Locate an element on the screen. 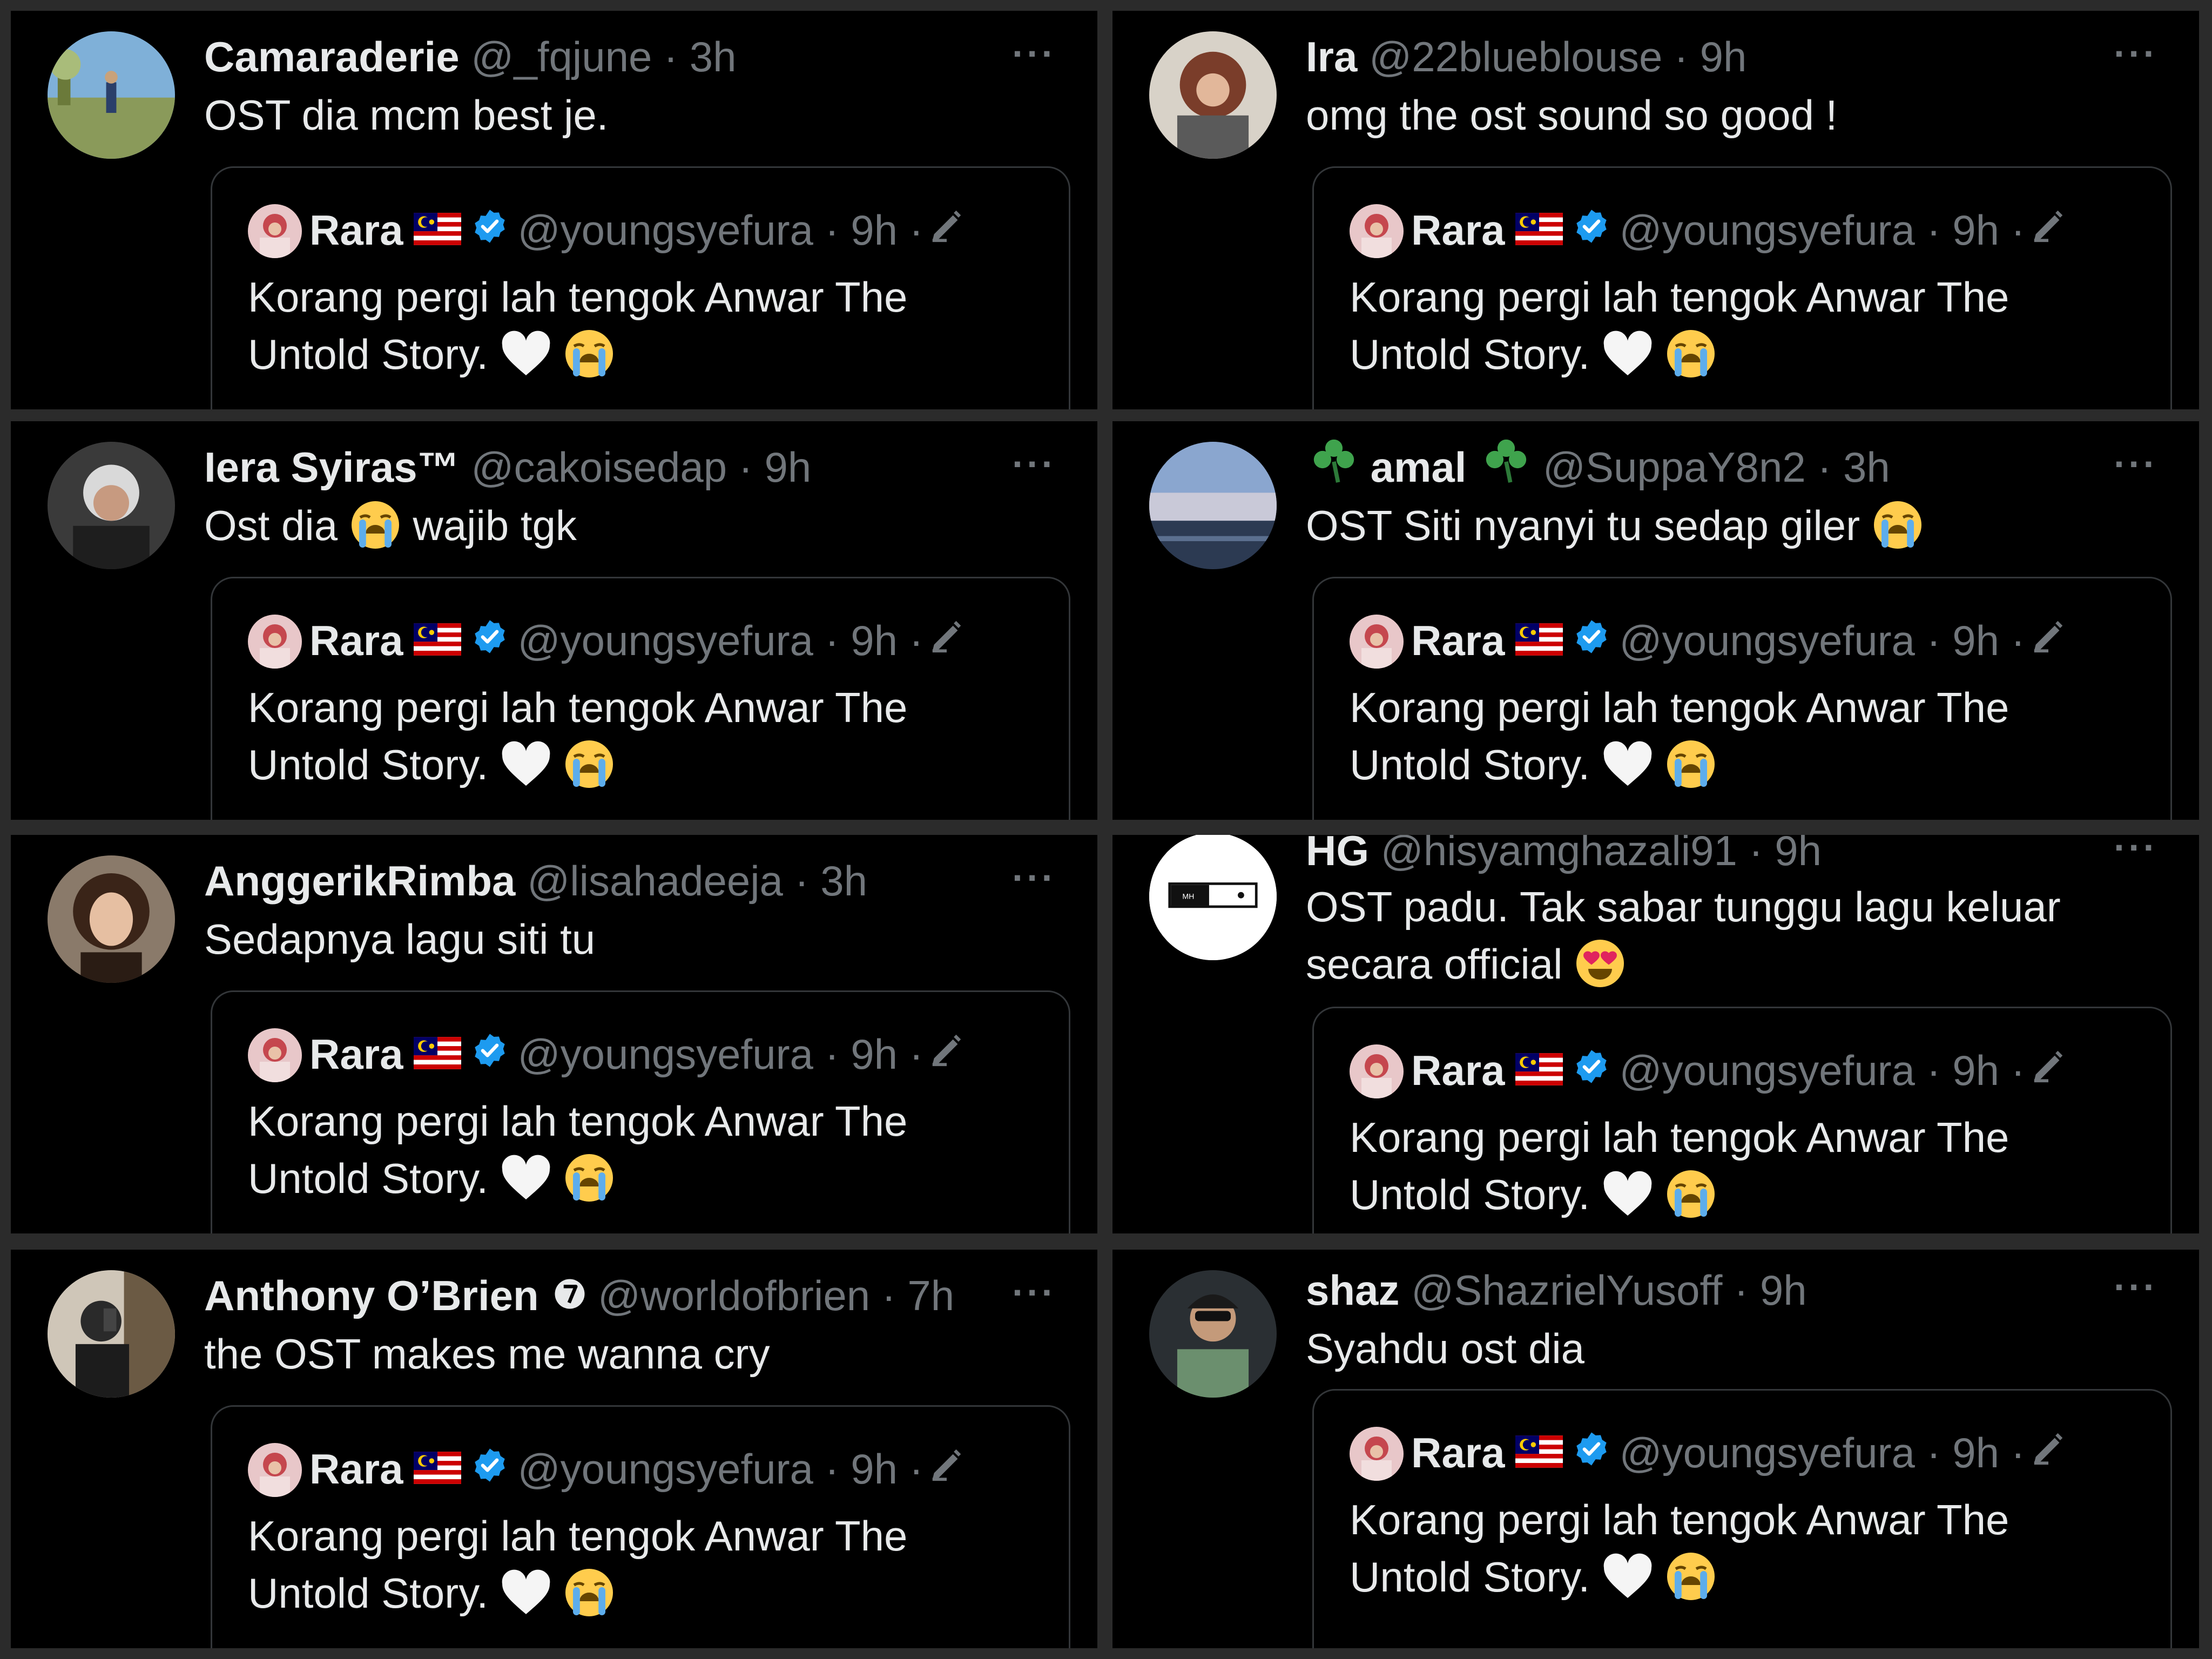 This screenshot has height=1659, width=2212. tweet-author-line: Anthony O’Brien @worldofbrien · 7h is located at coordinates (579, 1295).